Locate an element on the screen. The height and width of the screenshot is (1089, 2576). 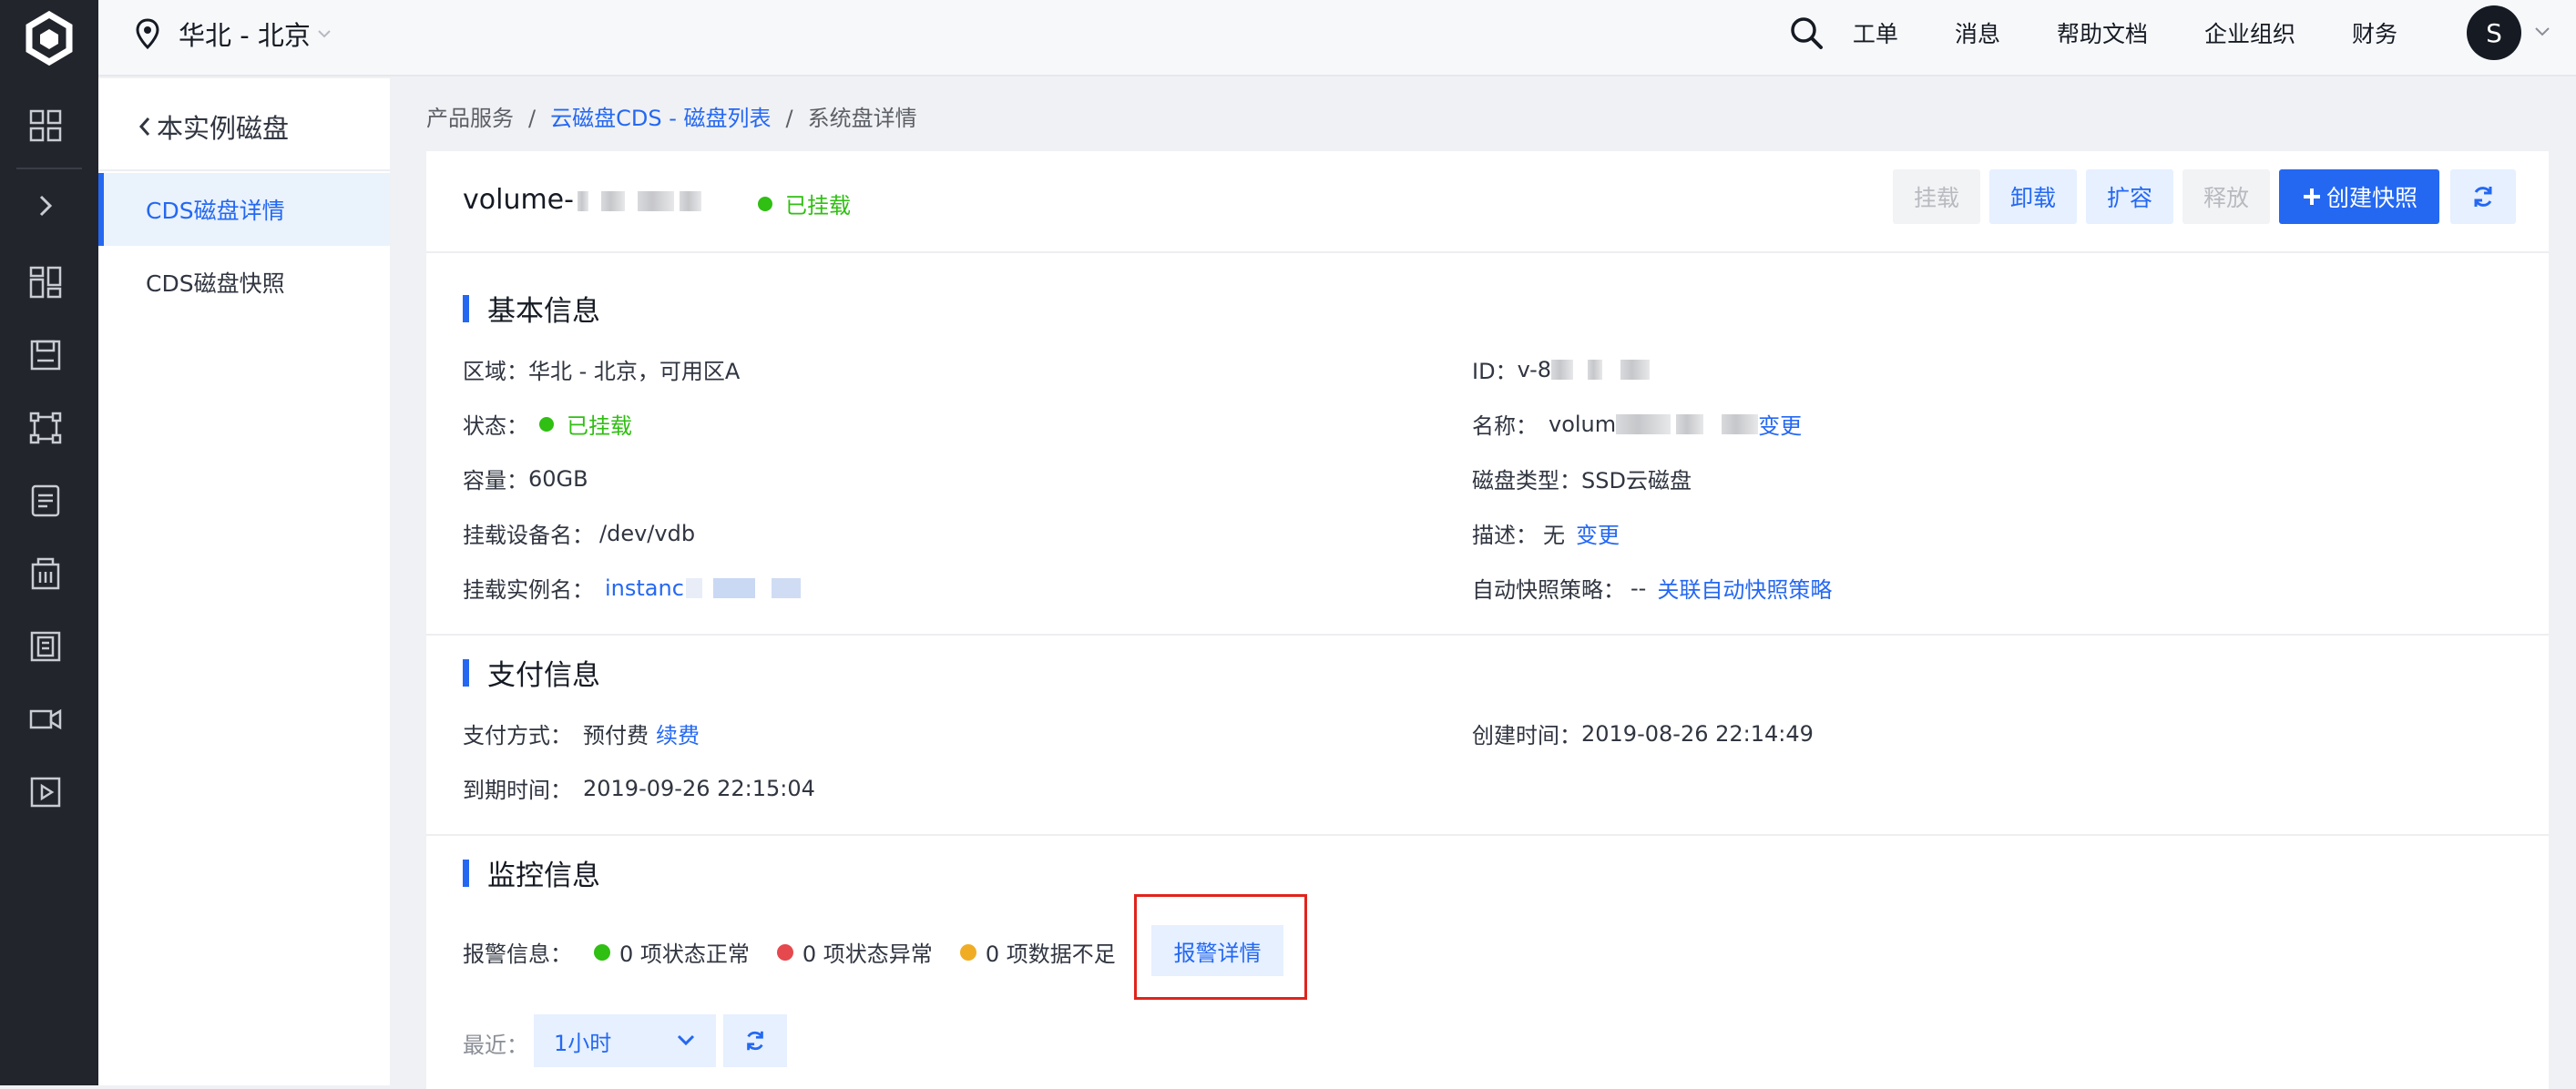
region-label: 区域： is located at coordinates (495, 372).